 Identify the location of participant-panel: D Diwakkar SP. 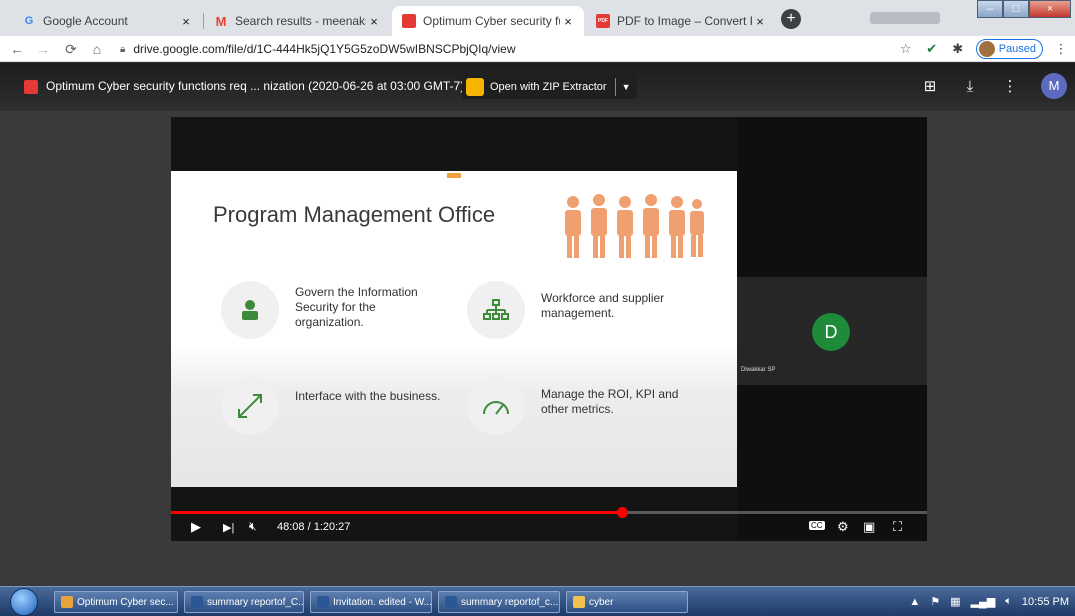
(832, 329).